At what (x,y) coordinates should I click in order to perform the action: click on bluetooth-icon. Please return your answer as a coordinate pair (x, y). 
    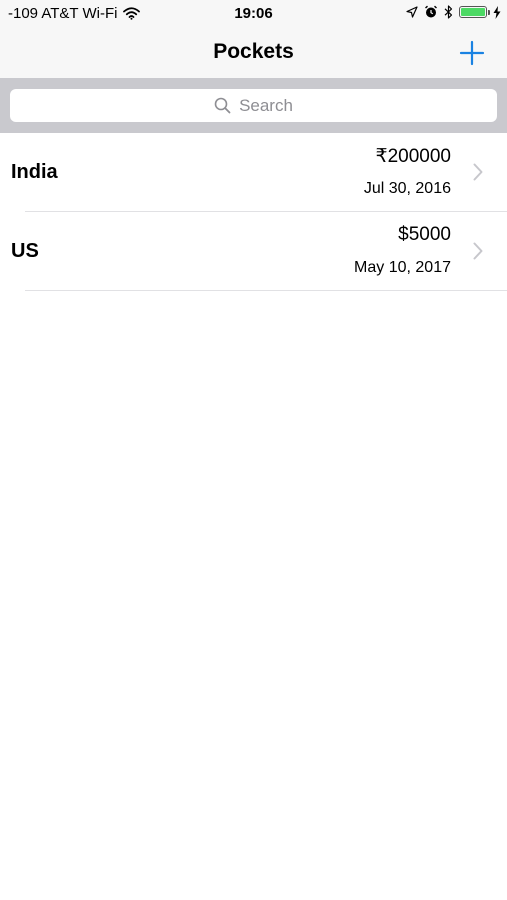
    Looking at the image, I should click on (448, 12).